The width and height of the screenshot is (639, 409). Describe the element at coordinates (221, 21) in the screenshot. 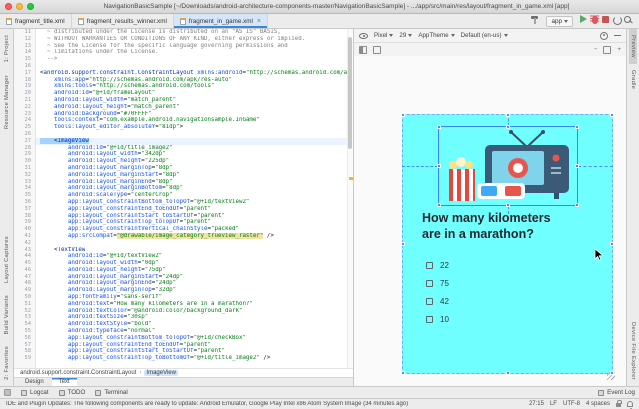

I see `file-tab-fragment-in-game-xml: fragment_in_game.xml ×` at that location.